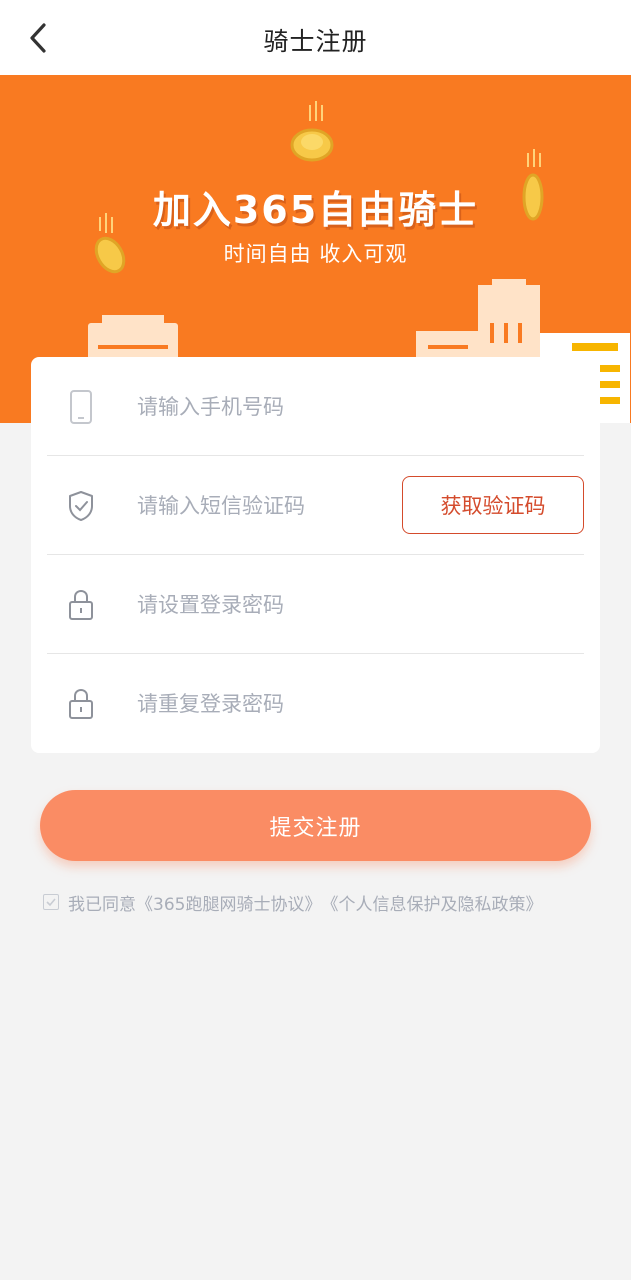 The width and height of the screenshot is (631, 1280). Describe the element at coordinates (315, 254) in the screenshot. I see `banner-subtitle: 时间自由 收入可观` at that location.